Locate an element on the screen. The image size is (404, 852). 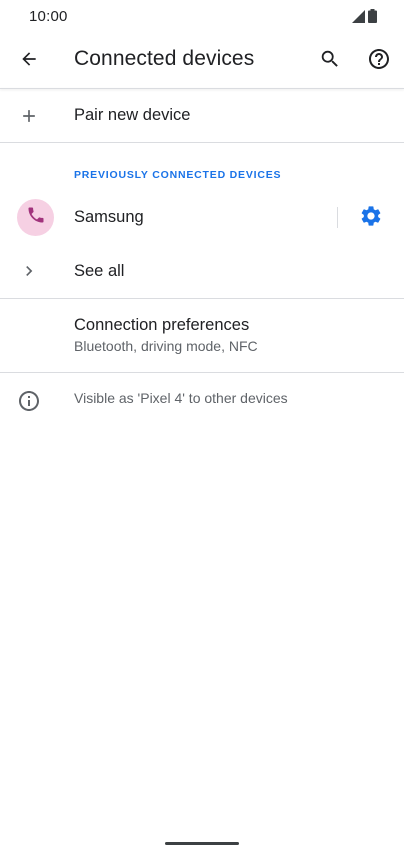
search-icon is located at coordinates (330, 61).